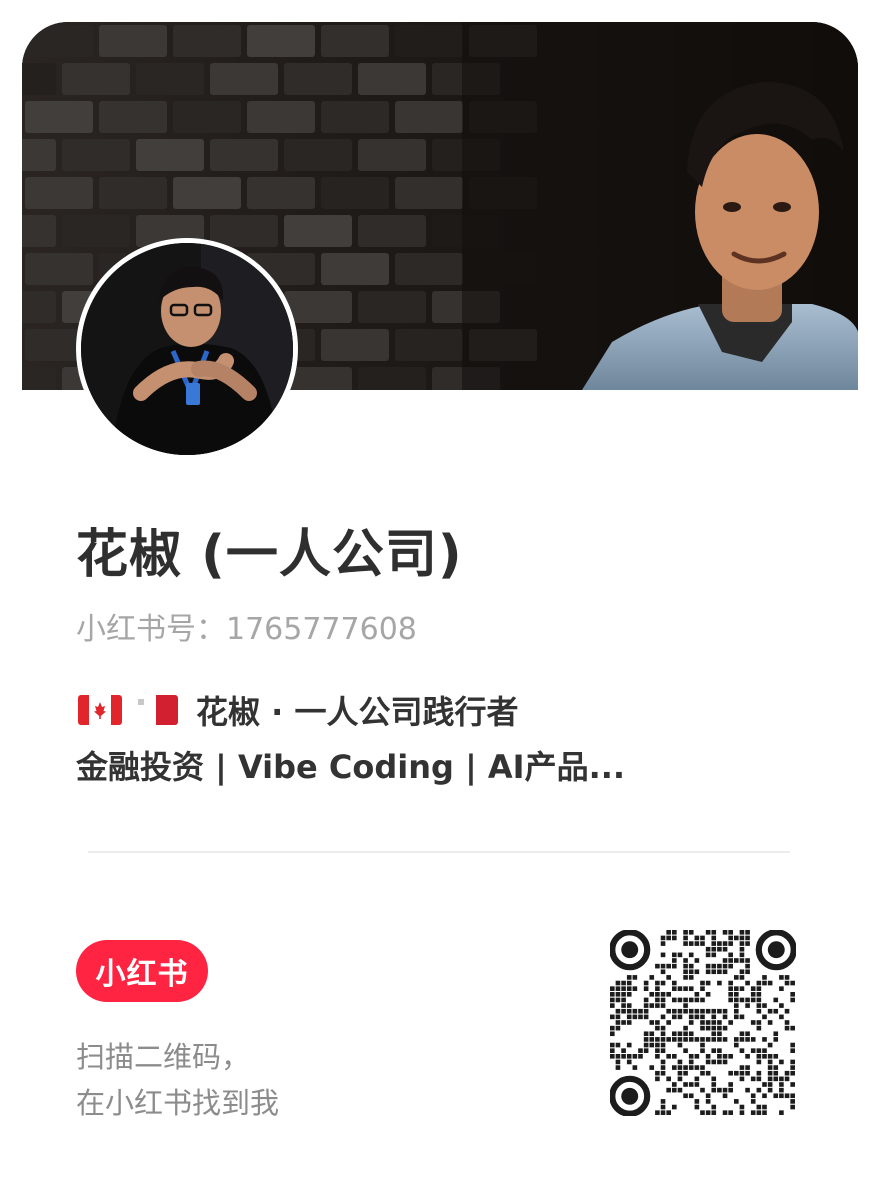 This screenshot has width=879, height=1200. Describe the element at coordinates (156, 710) in the screenshot. I see `malta-flag-icon` at that location.